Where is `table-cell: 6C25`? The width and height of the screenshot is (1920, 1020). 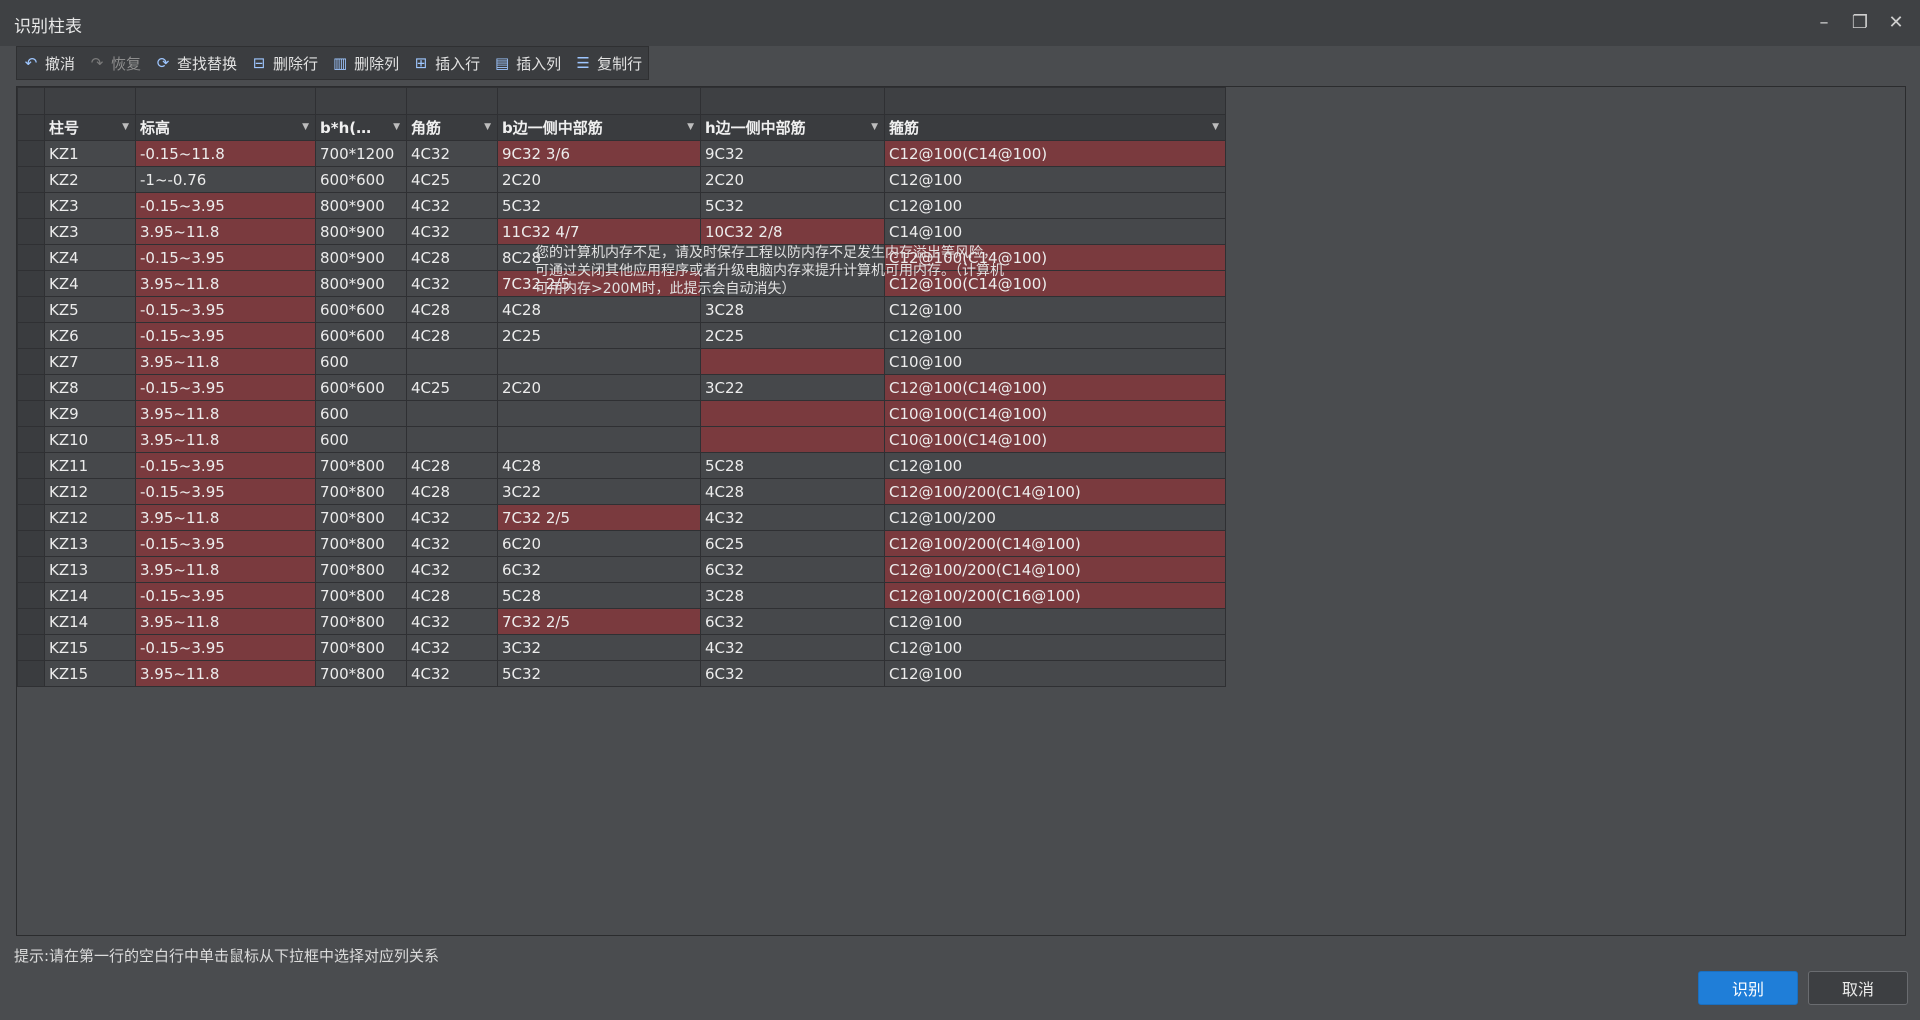 table-cell: 6C25 is located at coordinates (792, 543).